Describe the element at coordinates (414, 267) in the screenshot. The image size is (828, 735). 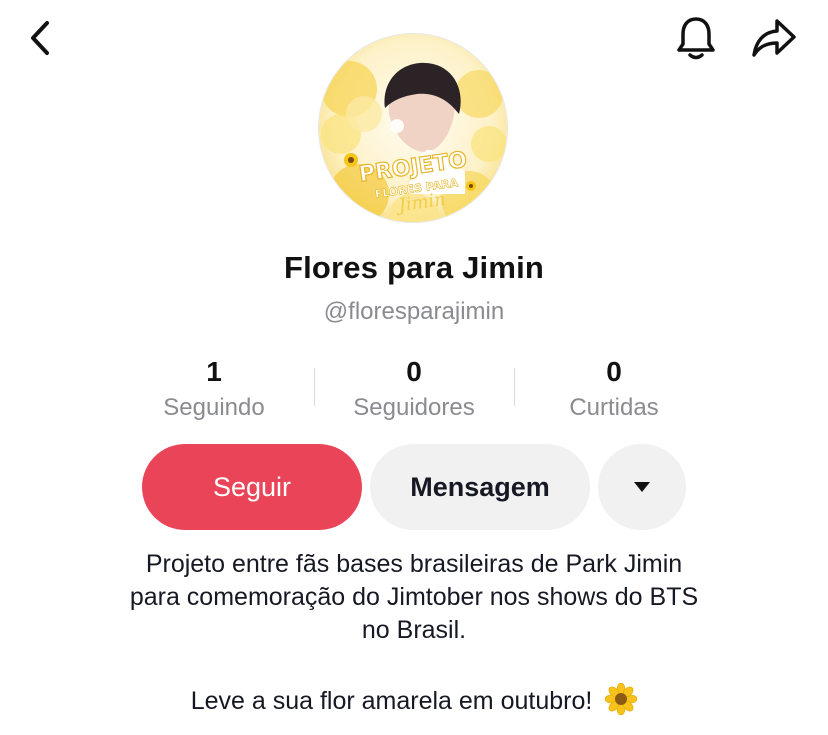
I see `display-name: Flores para Jimin` at that location.